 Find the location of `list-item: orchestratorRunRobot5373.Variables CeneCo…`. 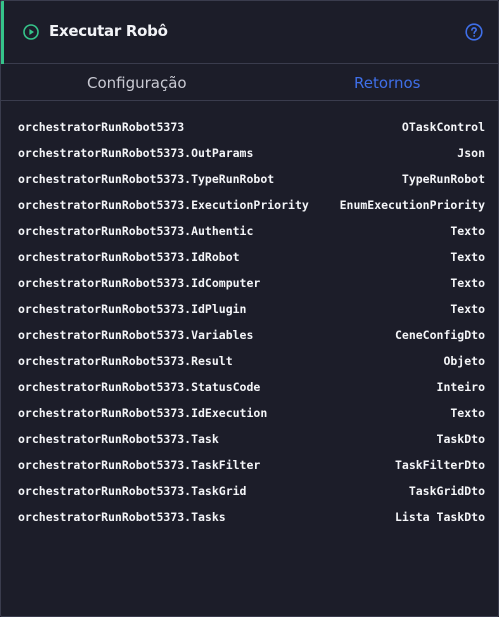

list-item: orchestratorRunRobot5373.Variables CeneCo… is located at coordinates (249, 335).